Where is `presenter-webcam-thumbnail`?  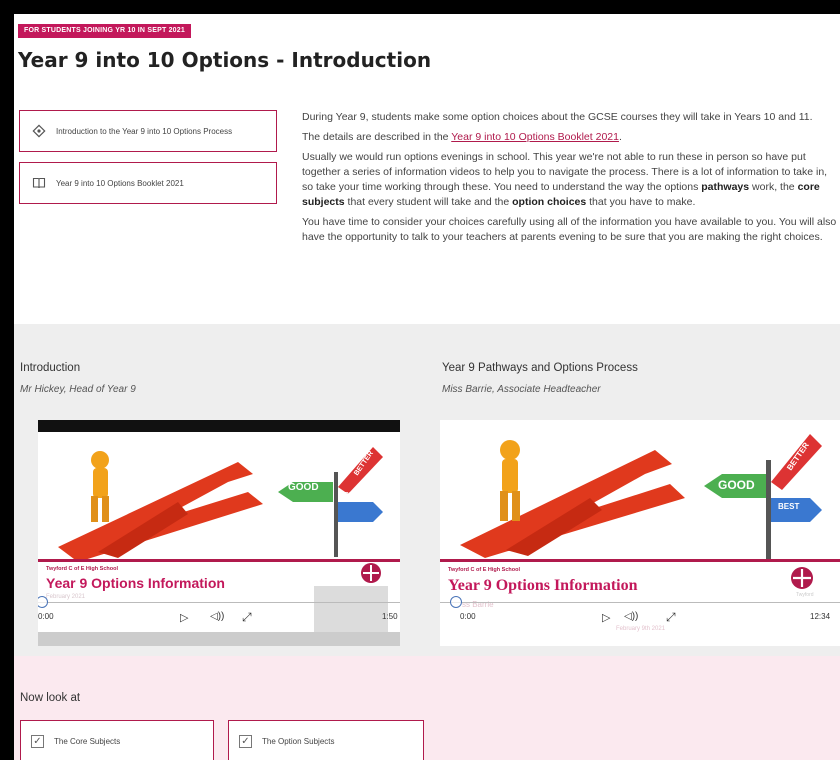 presenter-webcam-thumbnail is located at coordinates (351, 609).